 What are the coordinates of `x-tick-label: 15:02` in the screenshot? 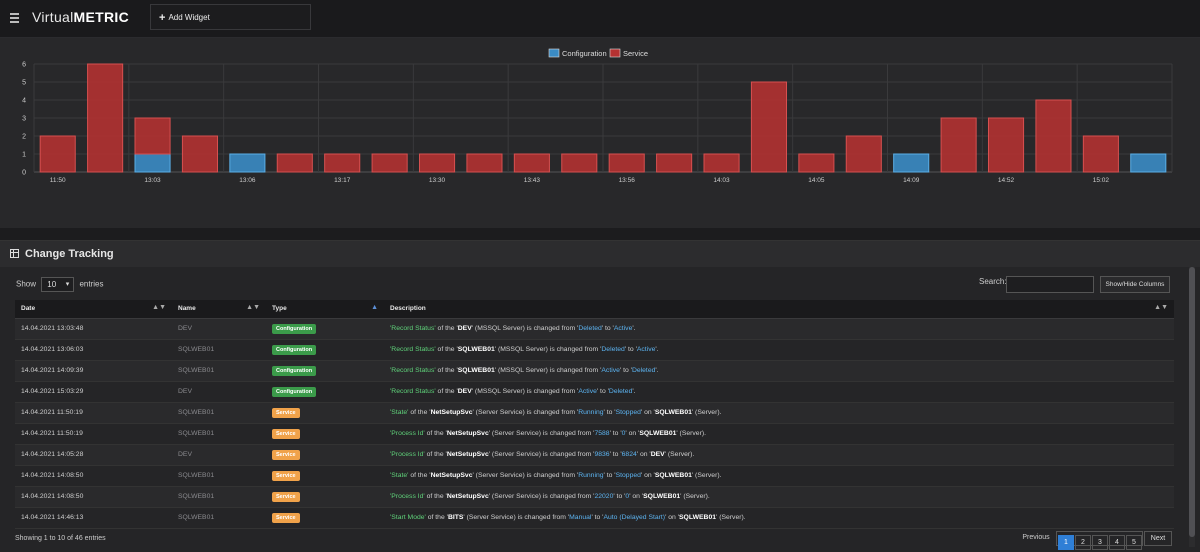 It's located at (1101, 180).